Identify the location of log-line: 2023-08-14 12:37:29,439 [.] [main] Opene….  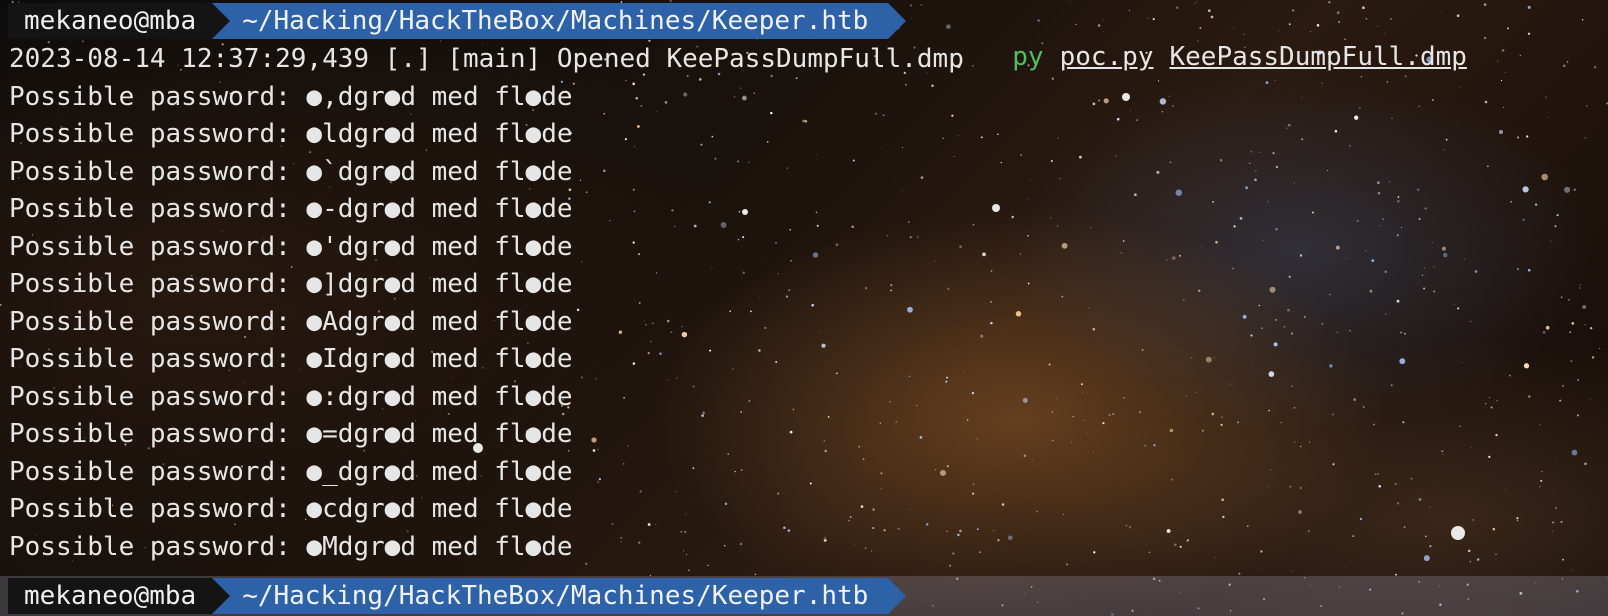
(486, 59).